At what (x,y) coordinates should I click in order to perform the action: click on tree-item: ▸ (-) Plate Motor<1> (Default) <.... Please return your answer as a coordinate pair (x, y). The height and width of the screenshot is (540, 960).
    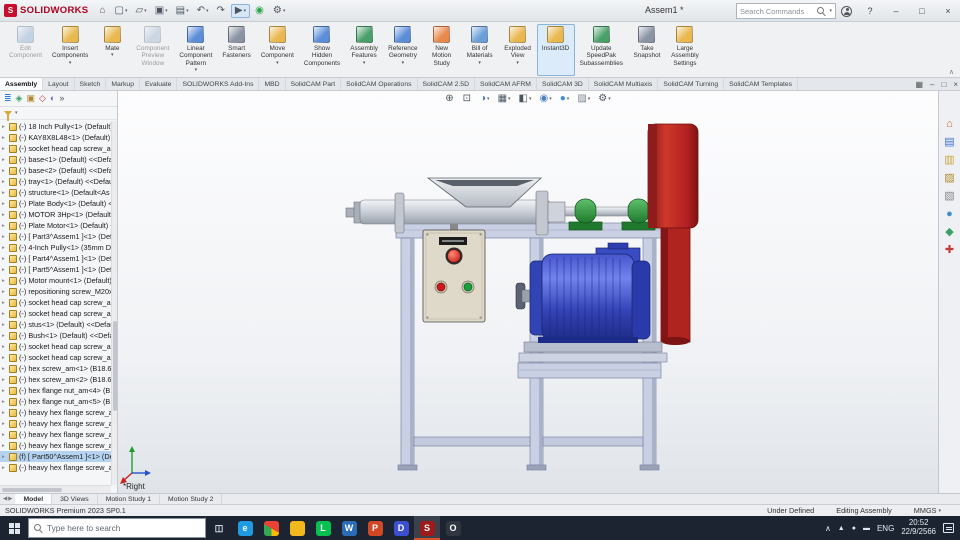
    Looking at the image, I should click on (58, 225).